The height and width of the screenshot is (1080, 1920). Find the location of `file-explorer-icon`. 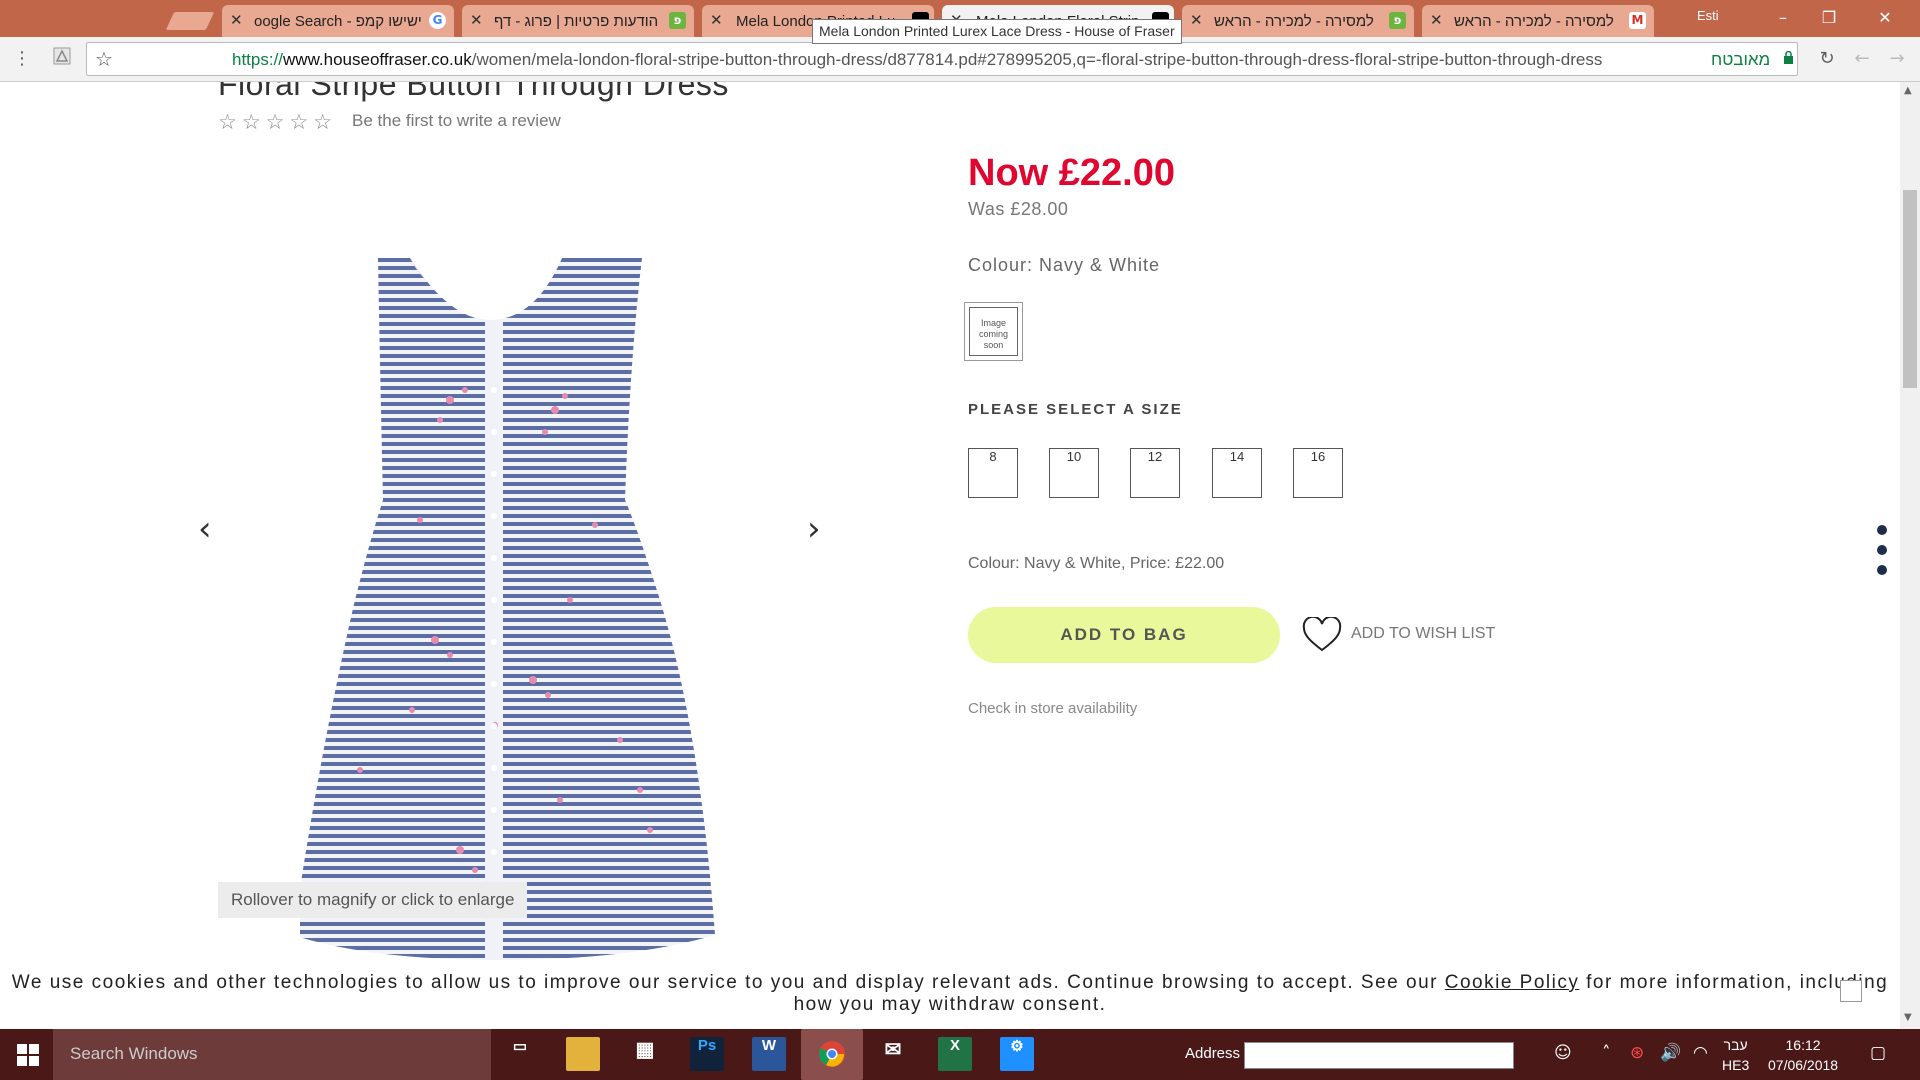

file-explorer-icon is located at coordinates (583, 1054).